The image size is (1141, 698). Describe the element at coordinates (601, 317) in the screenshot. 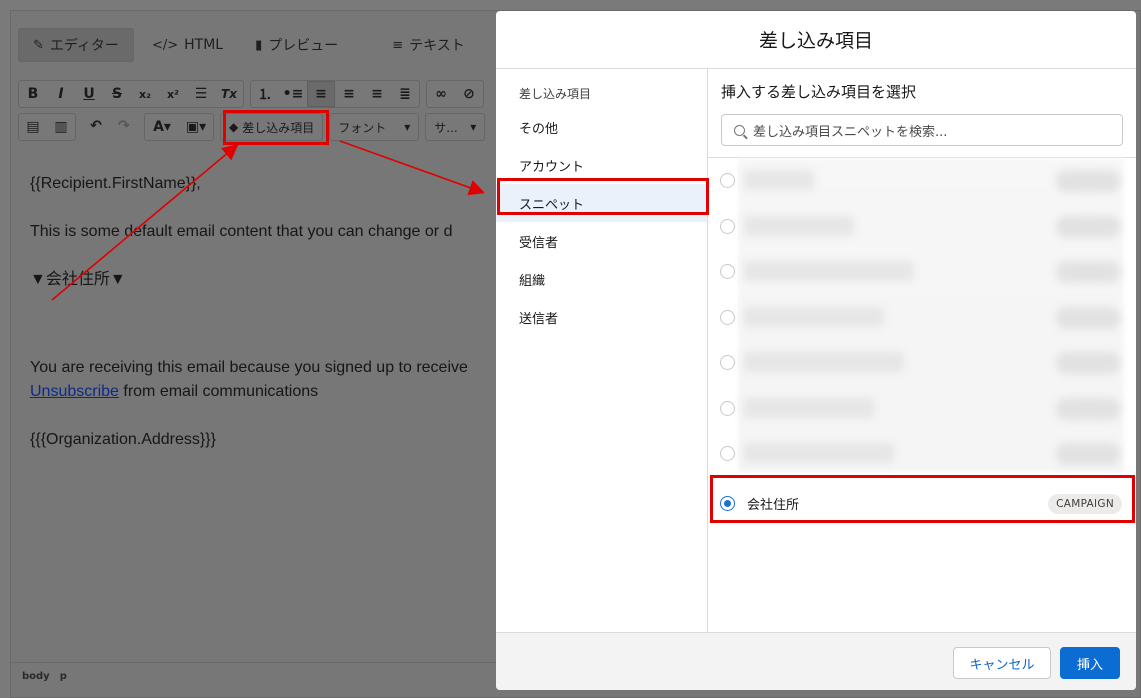

I see `nav-item-sender: 送信者` at that location.